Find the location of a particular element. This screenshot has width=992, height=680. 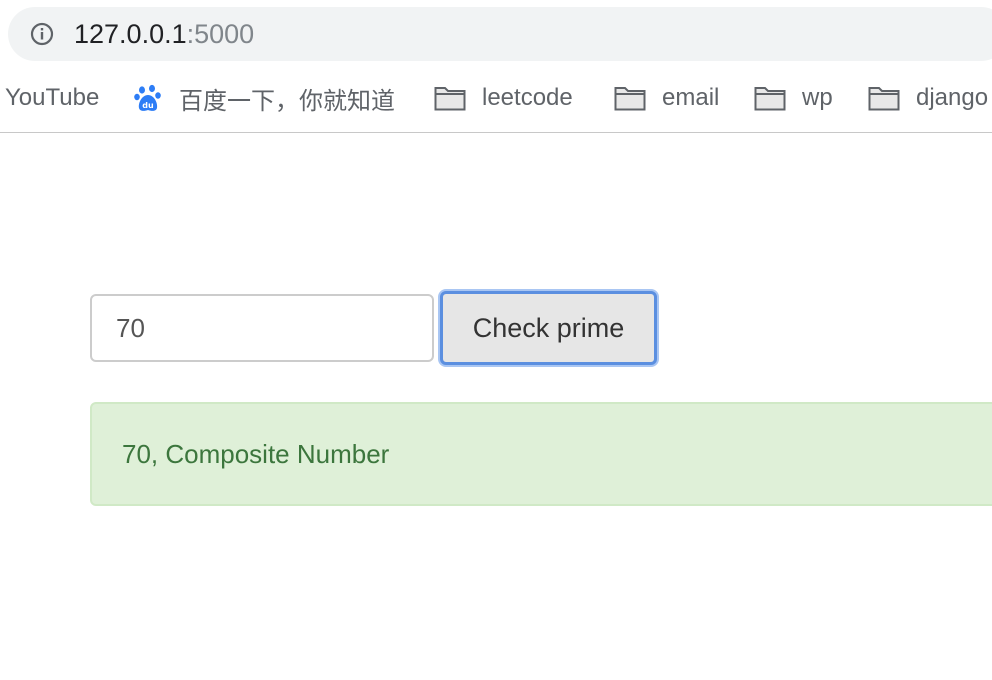

url-port: :5000 is located at coordinates (220, 34).